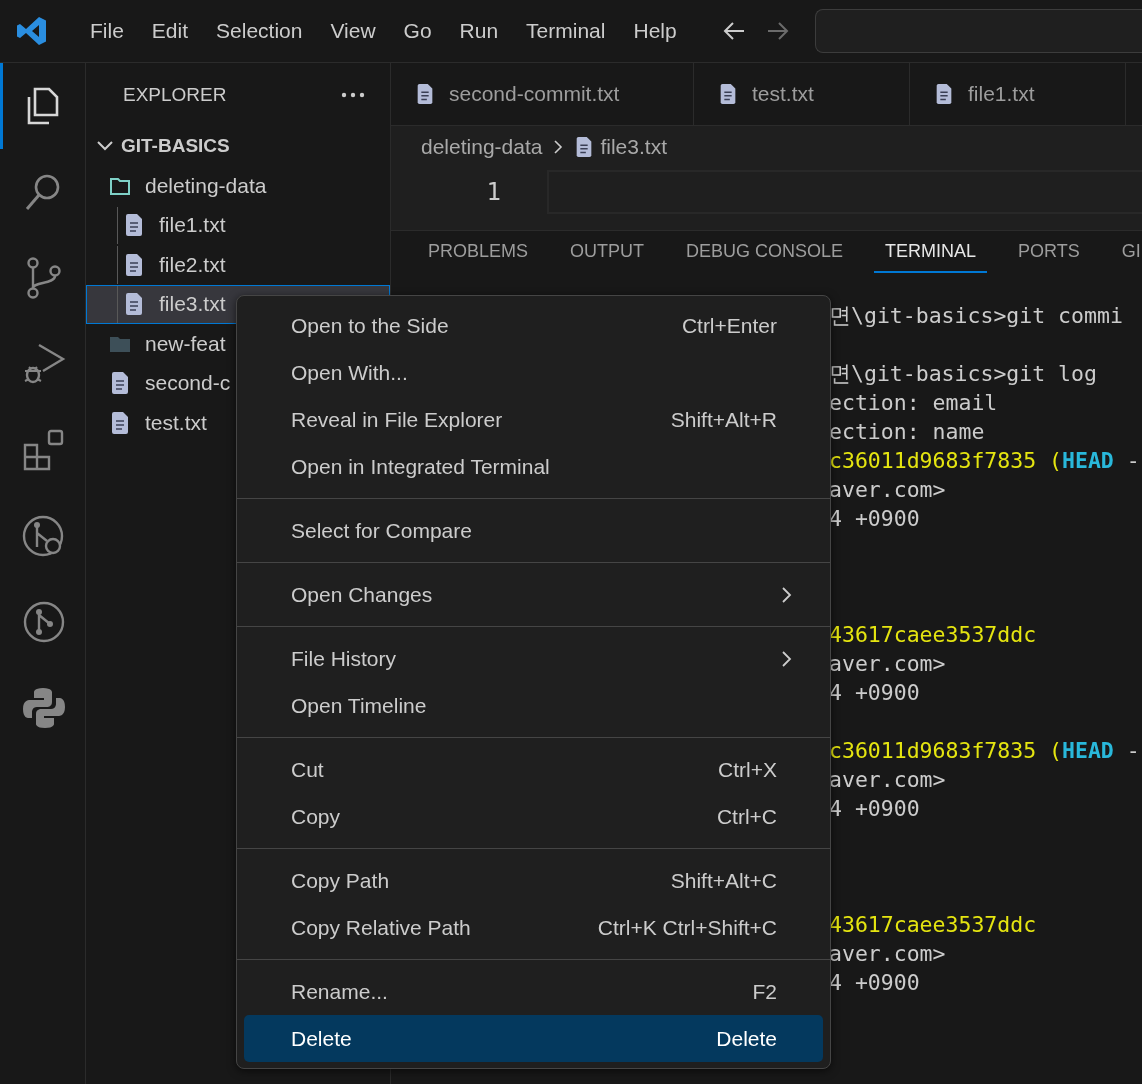 This screenshot has width=1142, height=1084. Describe the element at coordinates (747, 769) in the screenshot. I see `shortcut-label: Ctrl+X` at that location.